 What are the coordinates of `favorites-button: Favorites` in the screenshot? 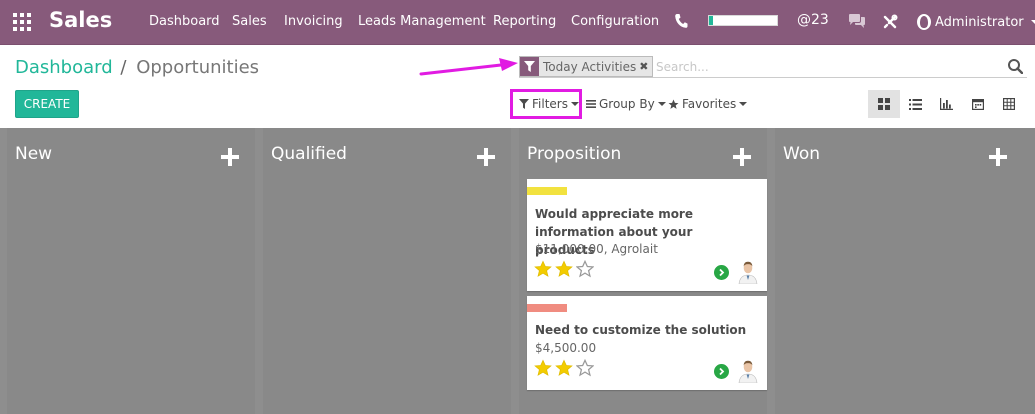 It's located at (708, 104).